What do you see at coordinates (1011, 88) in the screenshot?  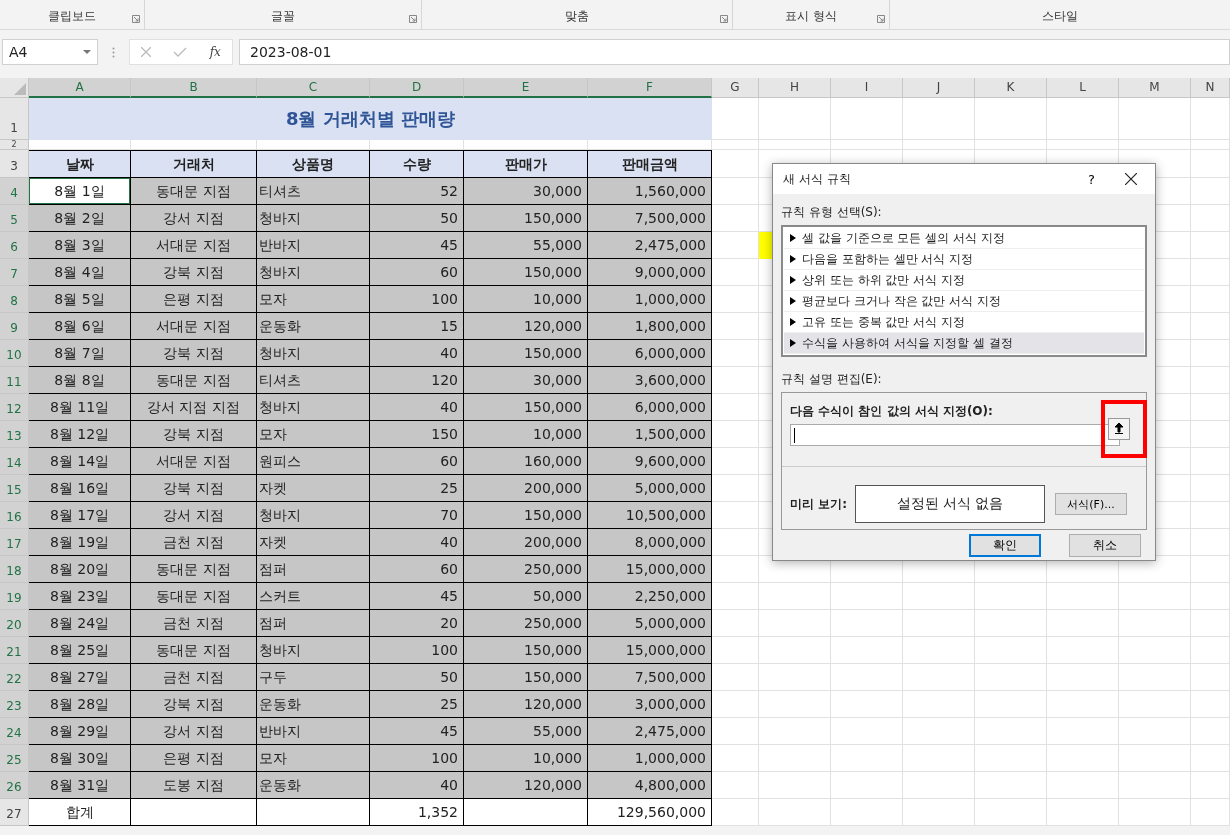 I see `column-header: K` at bounding box center [1011, 88].